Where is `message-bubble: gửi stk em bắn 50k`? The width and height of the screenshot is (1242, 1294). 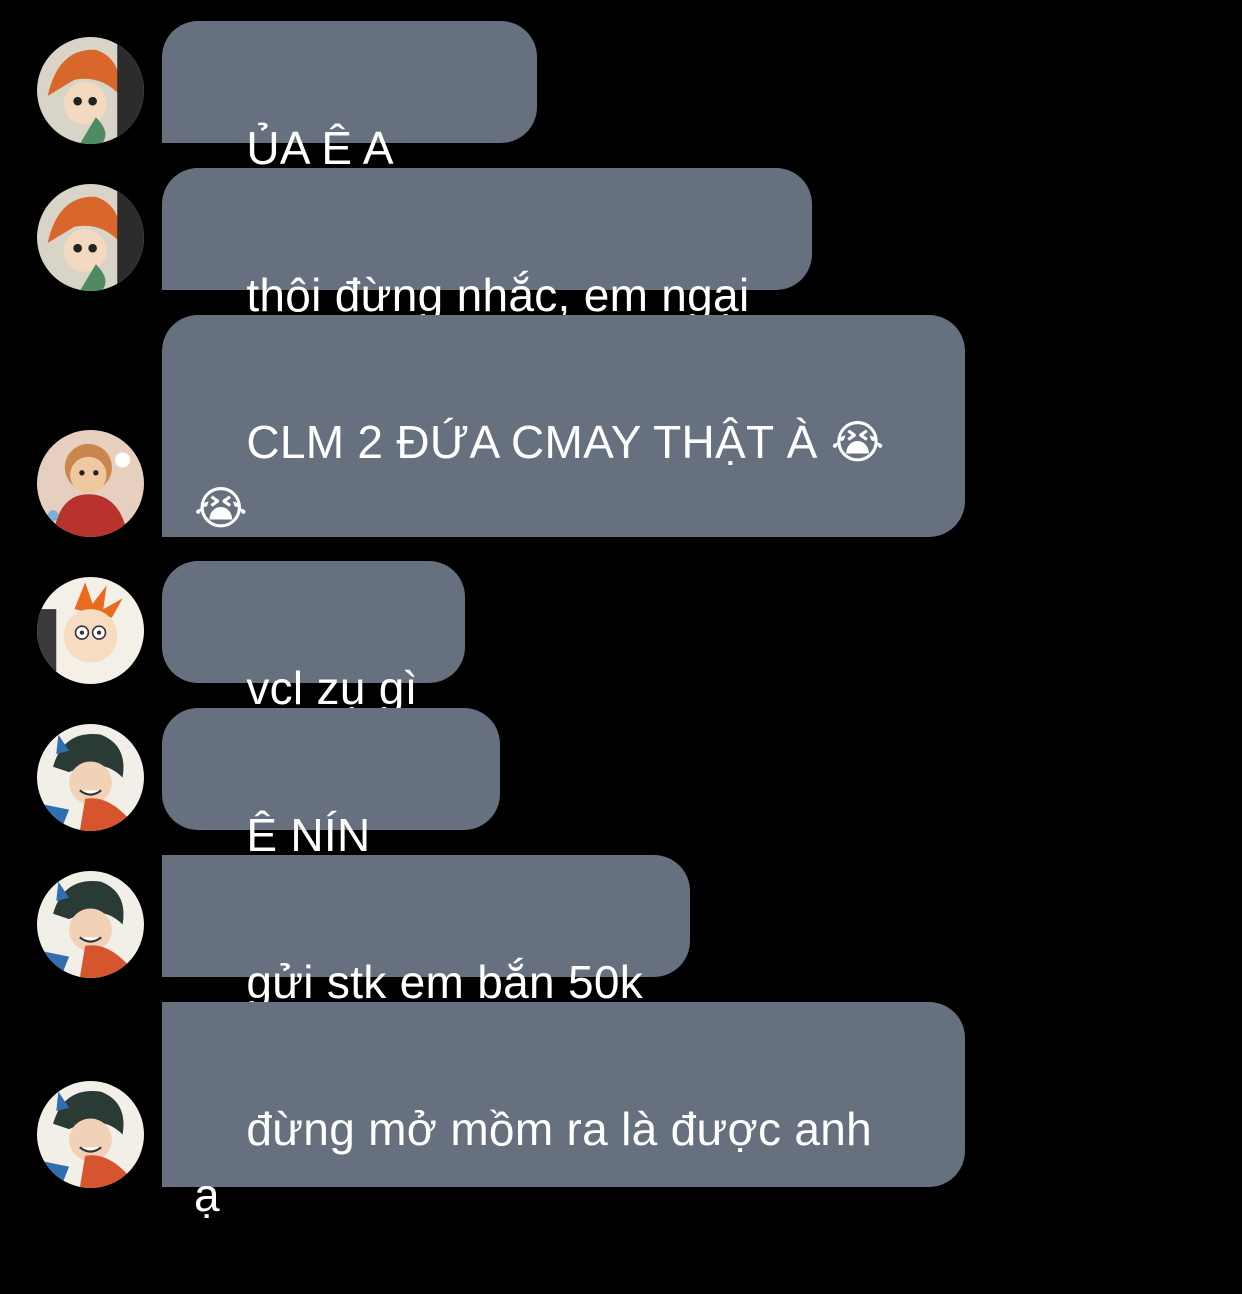
message-bubble: gửi stk em bắn 50k is located at coordinates (426, 931).